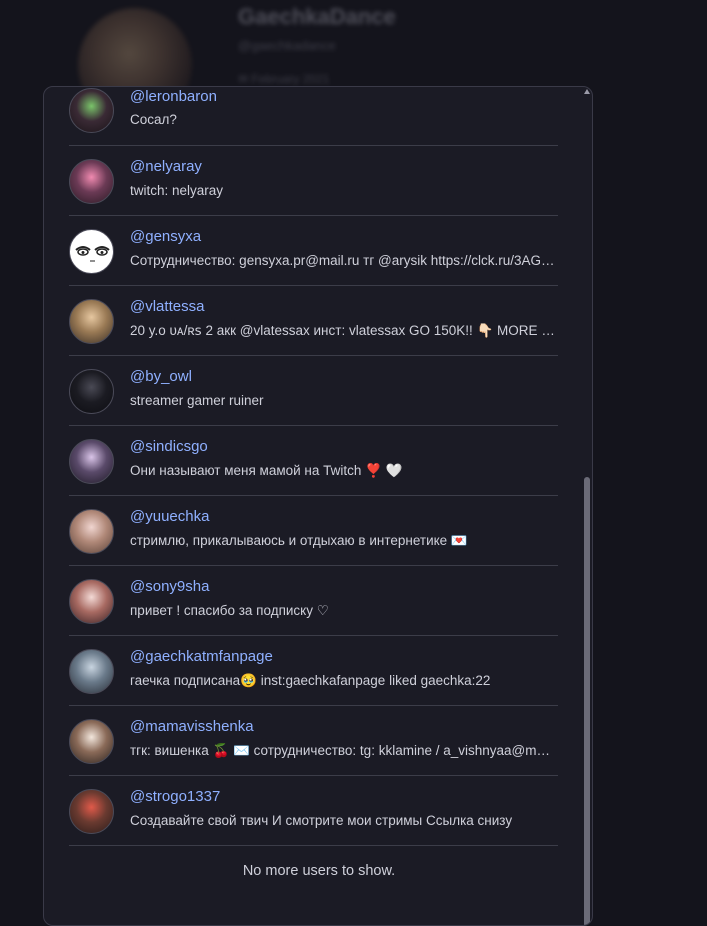  What do you see at coordinates (169, 446) in the screenshot?
I see `user-handle-link: @sindicsgo` at bounding box center [169, 446].